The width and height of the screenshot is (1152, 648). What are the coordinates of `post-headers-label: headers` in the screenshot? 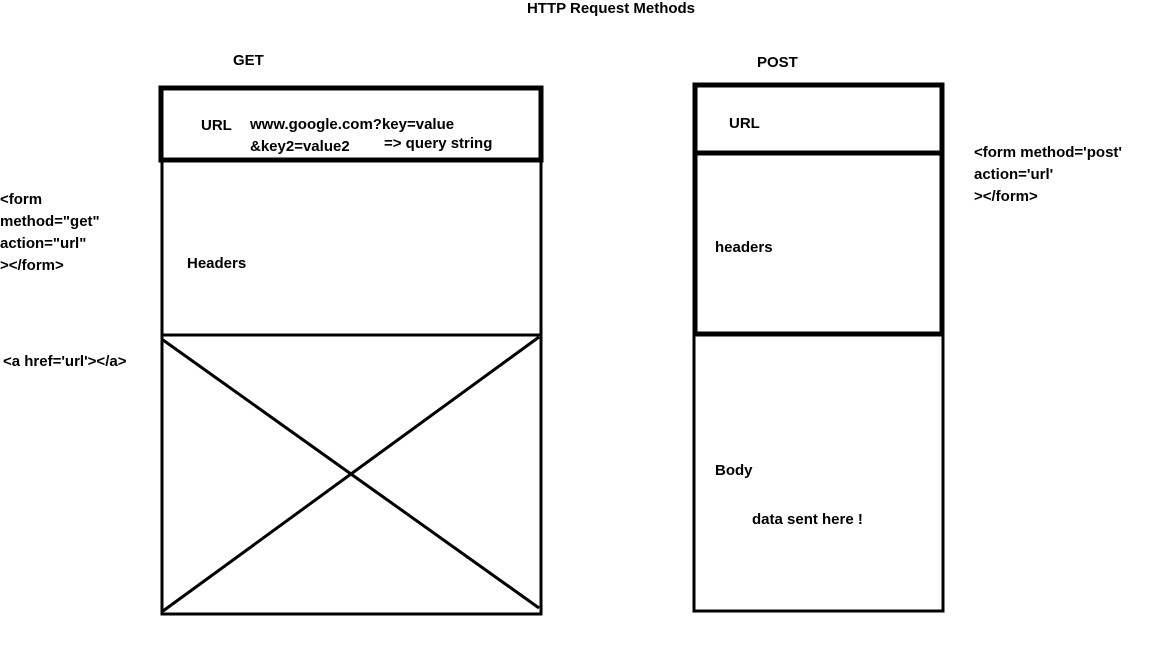 It's located at (744, 247).